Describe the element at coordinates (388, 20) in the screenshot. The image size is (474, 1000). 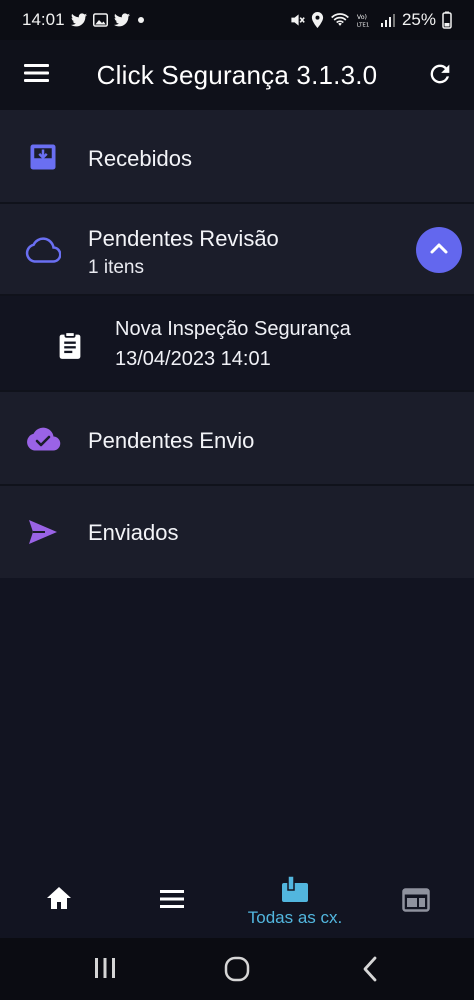
I see `signal-icon` at that location.